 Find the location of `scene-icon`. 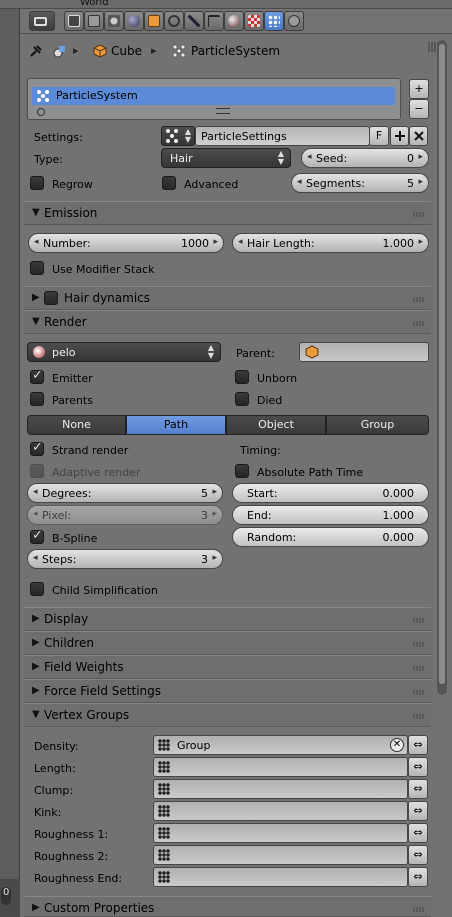

scene-icon is located at coordinates (114, 21).